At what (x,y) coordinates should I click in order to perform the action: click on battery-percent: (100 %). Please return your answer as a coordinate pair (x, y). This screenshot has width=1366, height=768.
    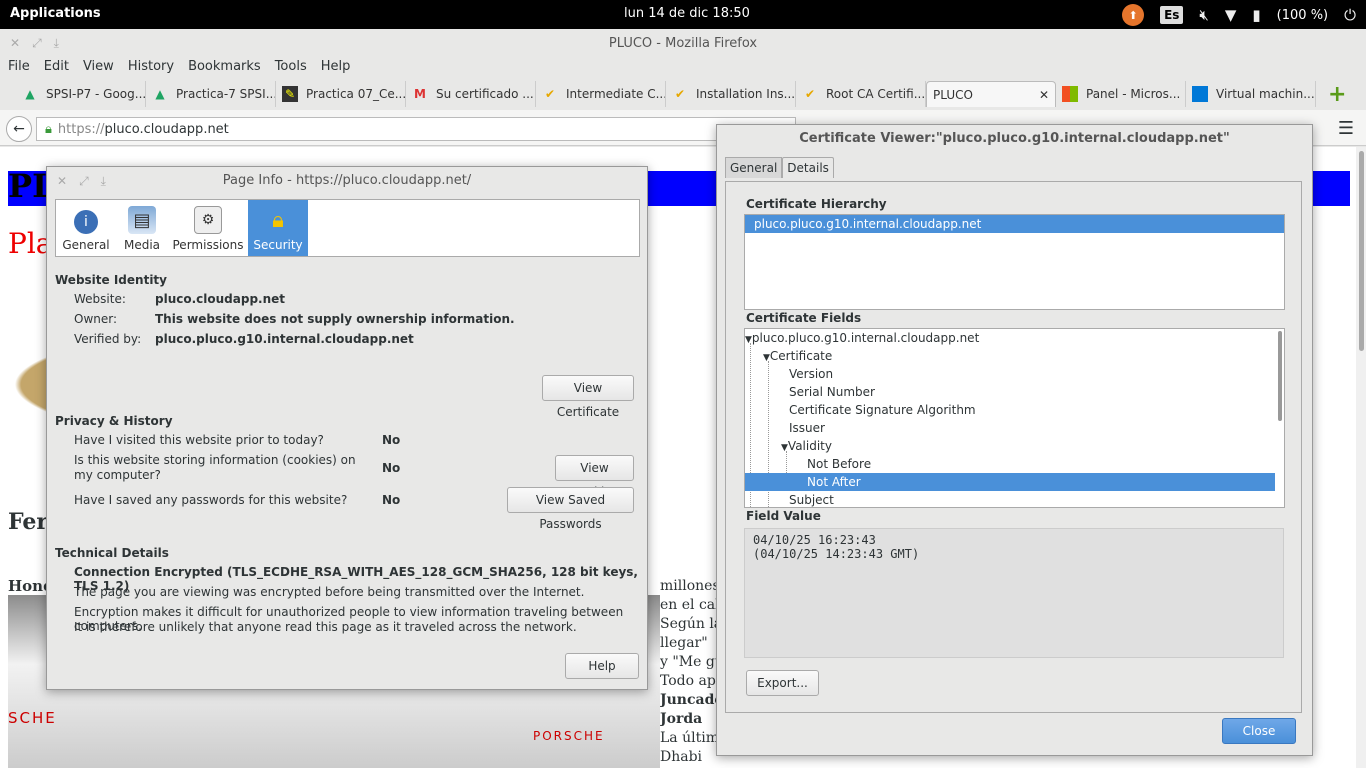
    Looking at the image, I should click on (1302, 15).